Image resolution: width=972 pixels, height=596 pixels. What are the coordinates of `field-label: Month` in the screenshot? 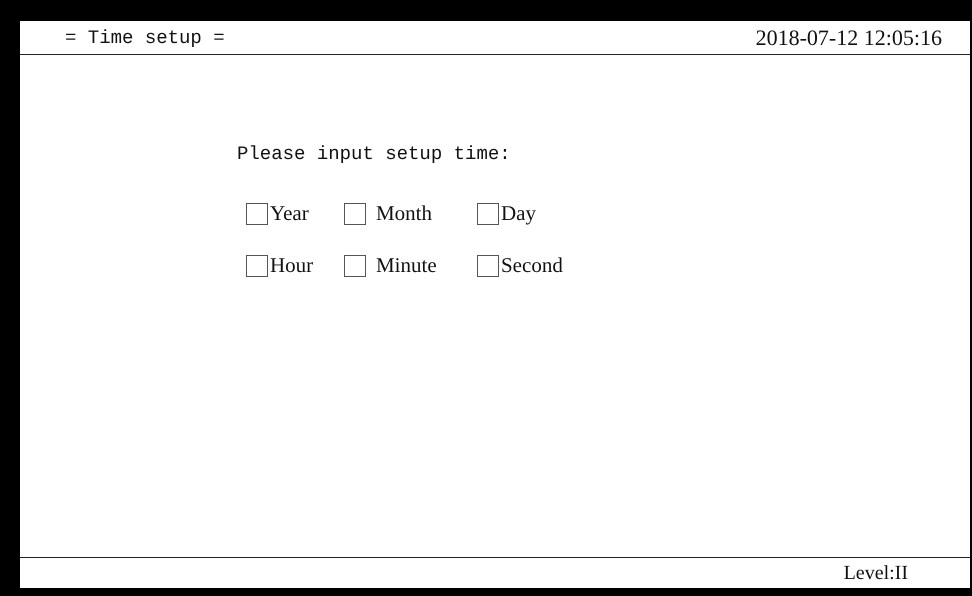 It's located at (404, 213).